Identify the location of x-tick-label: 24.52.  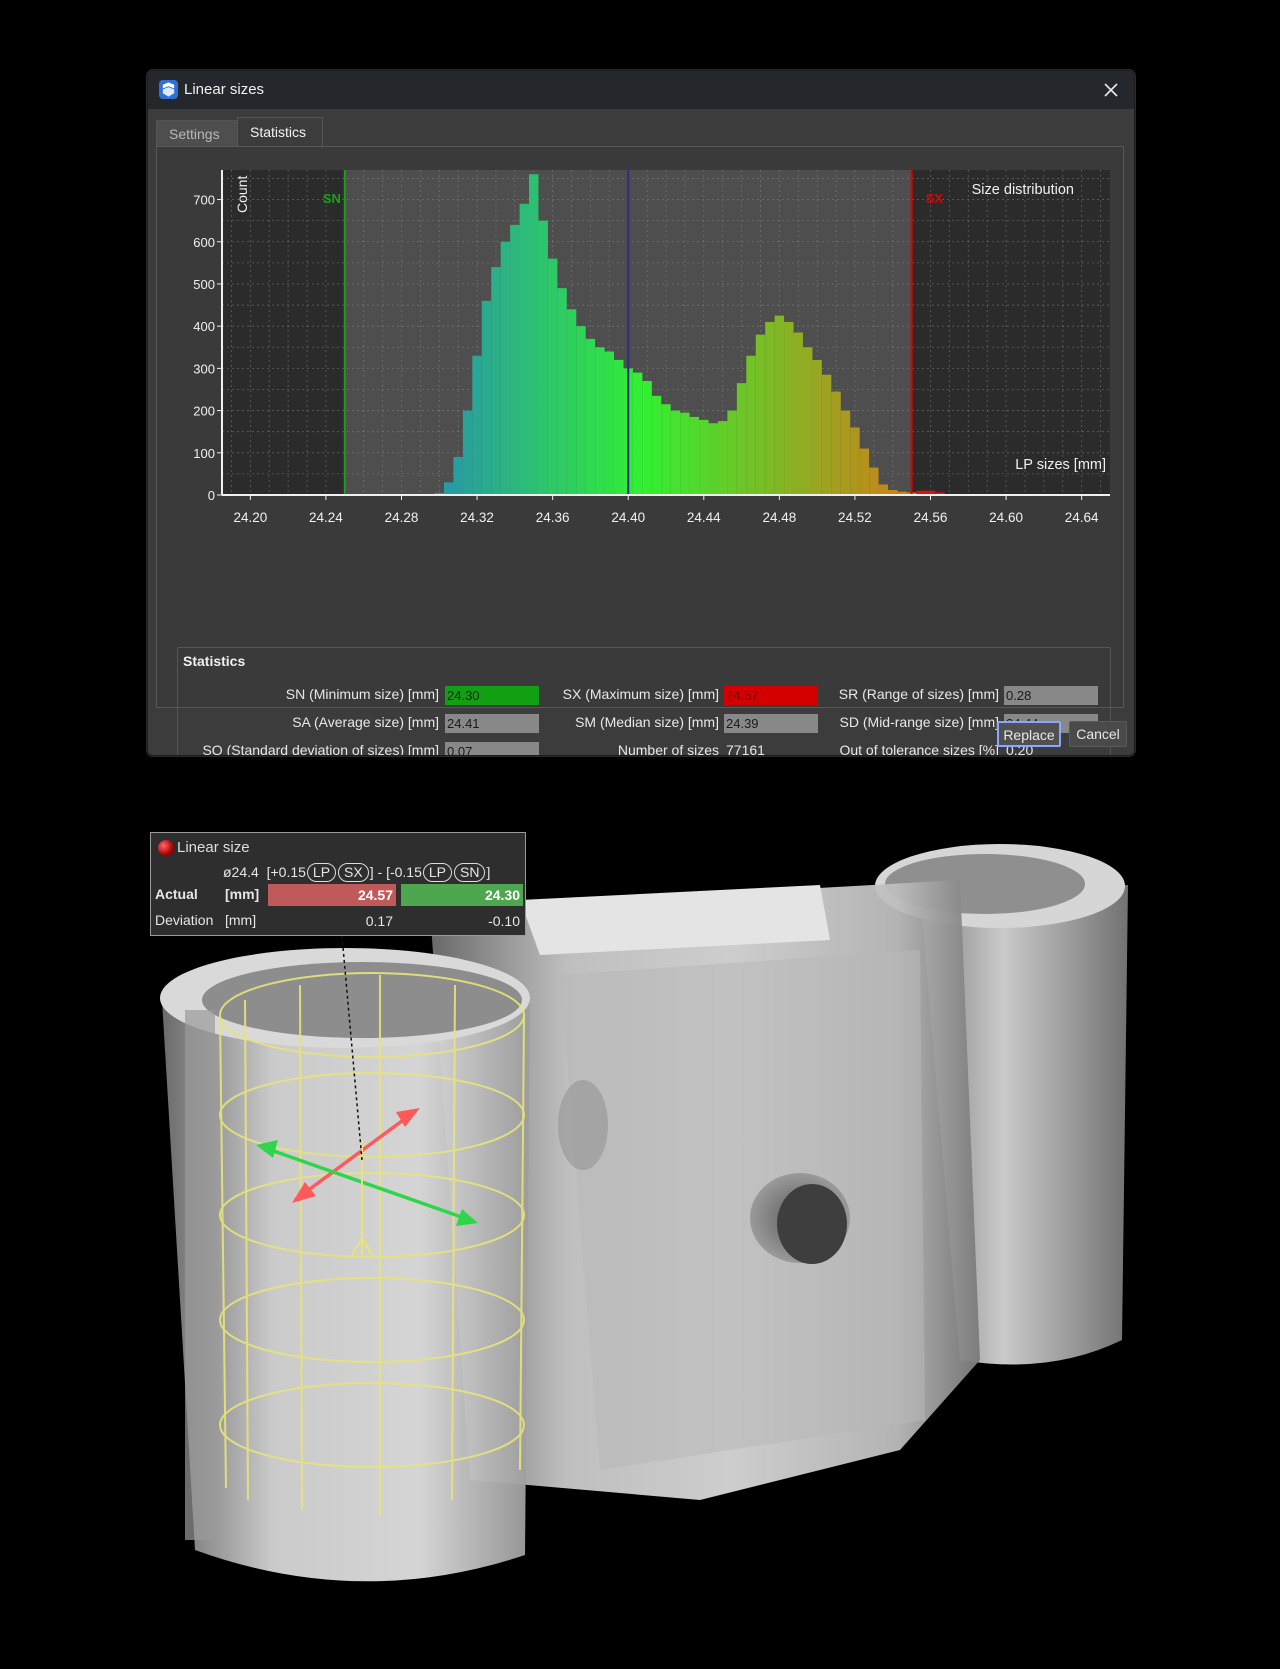
(855, 517).